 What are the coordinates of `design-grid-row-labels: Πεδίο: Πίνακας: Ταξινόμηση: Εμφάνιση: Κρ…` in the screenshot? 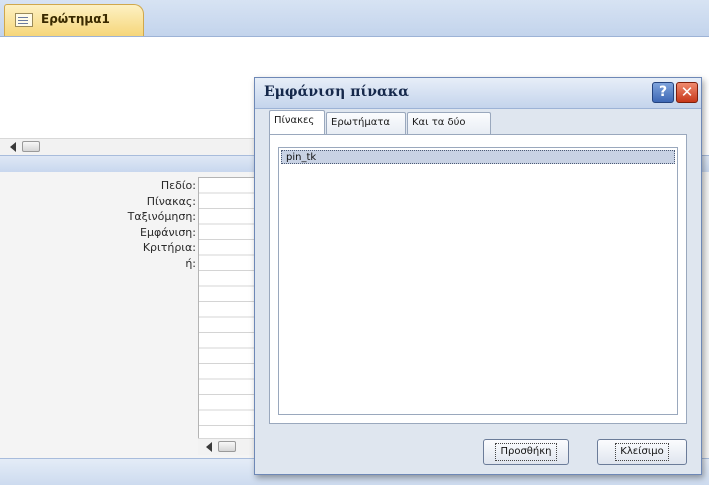 It's located at (128, 224).